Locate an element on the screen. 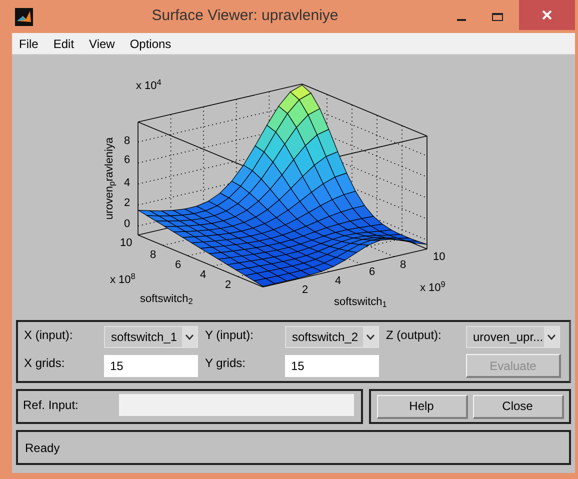  menu-item: Edit is located at coordinates (63, 43).